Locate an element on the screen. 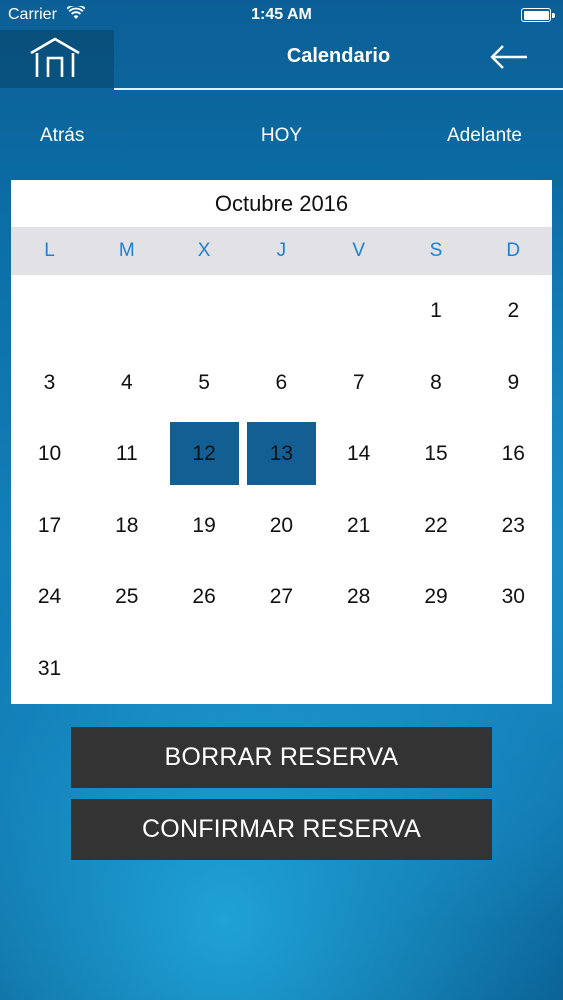 The image size is (563, 1000). calendar-day-number: 9 is located at coordinates (513, 382).